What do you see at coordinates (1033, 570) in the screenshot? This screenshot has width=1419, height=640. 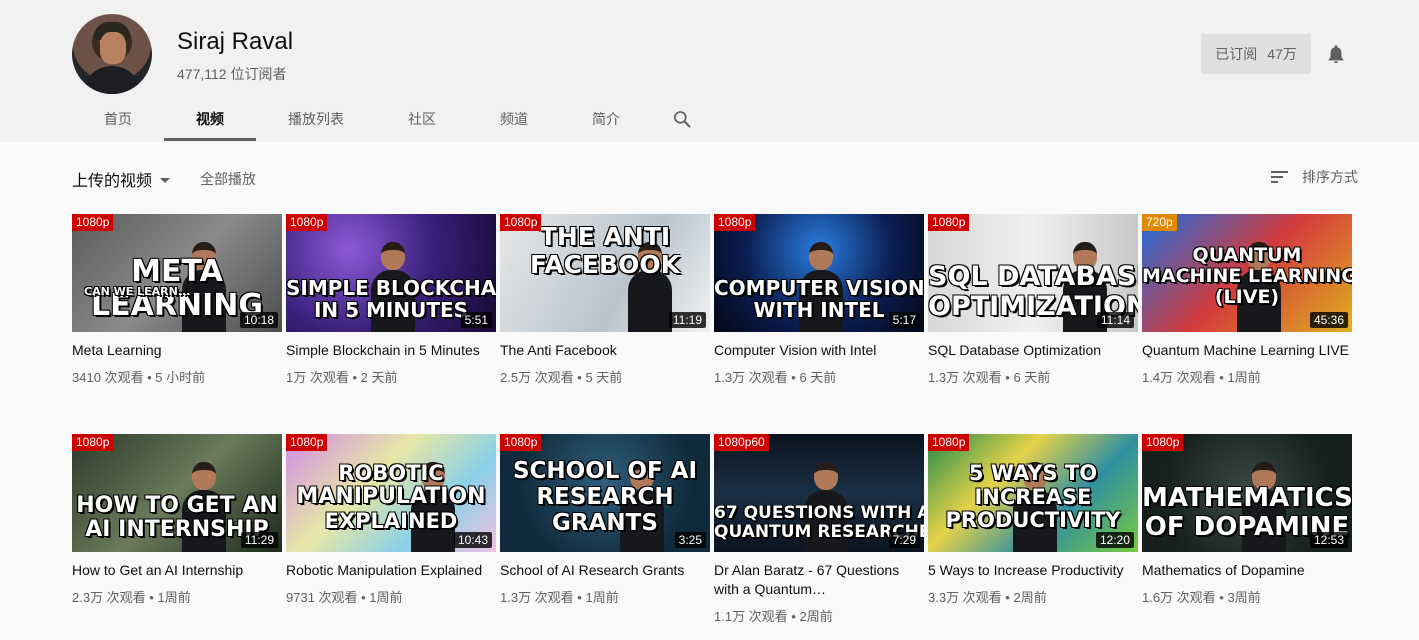 I see `video-title: 5 Ways to Increase Productivity` at bounding box center [1033, 570].